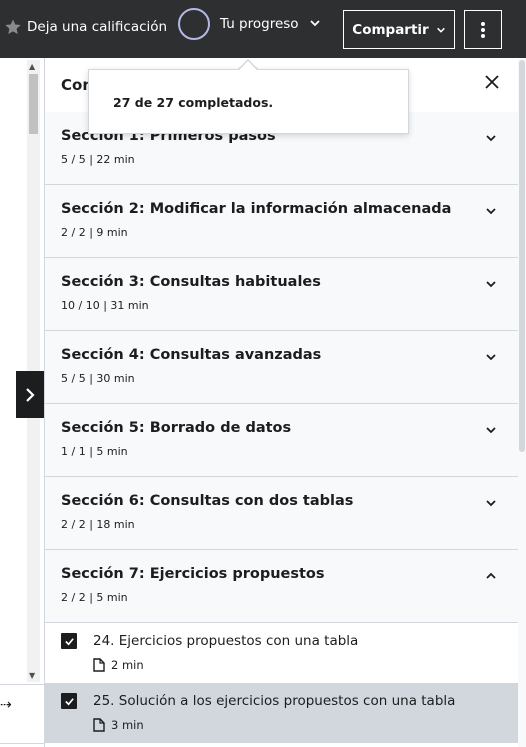 This screenshot has height=747, width=526. What do you see at coordinates (191, 355) in the screenshot?
I see `section-title: Sección 4: Consultas avanzadas` at bounding box center [191, 355].